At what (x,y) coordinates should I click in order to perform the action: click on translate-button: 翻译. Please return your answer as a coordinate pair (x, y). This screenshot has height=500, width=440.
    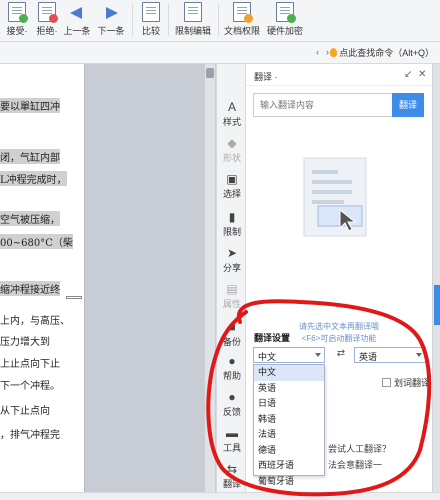
    Looking at the image, I should click on (408, 105).